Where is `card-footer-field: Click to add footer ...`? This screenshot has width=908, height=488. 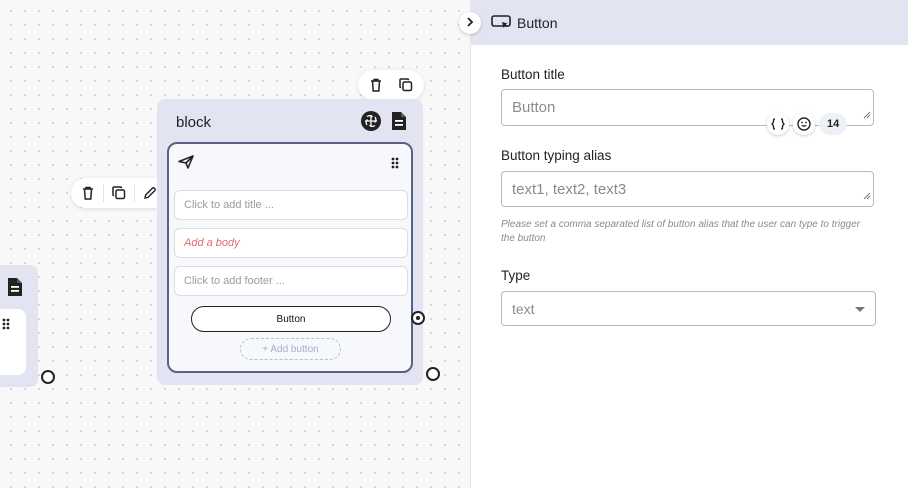 card-footer-field: Click to add footer ... is located at coordinates (291, 281).